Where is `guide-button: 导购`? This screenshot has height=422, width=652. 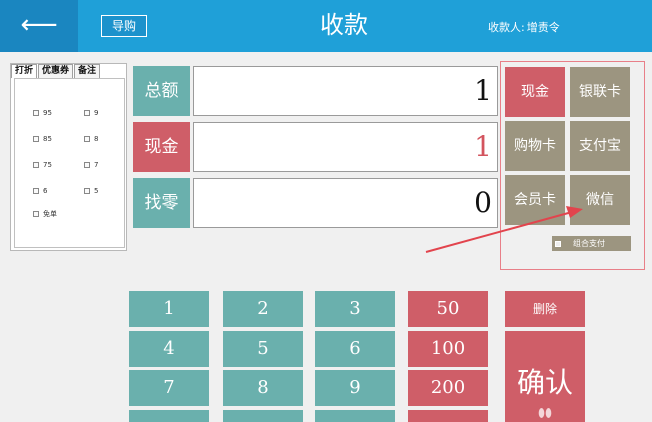
guide-button: 导购 is located at coordinates (124, 26).